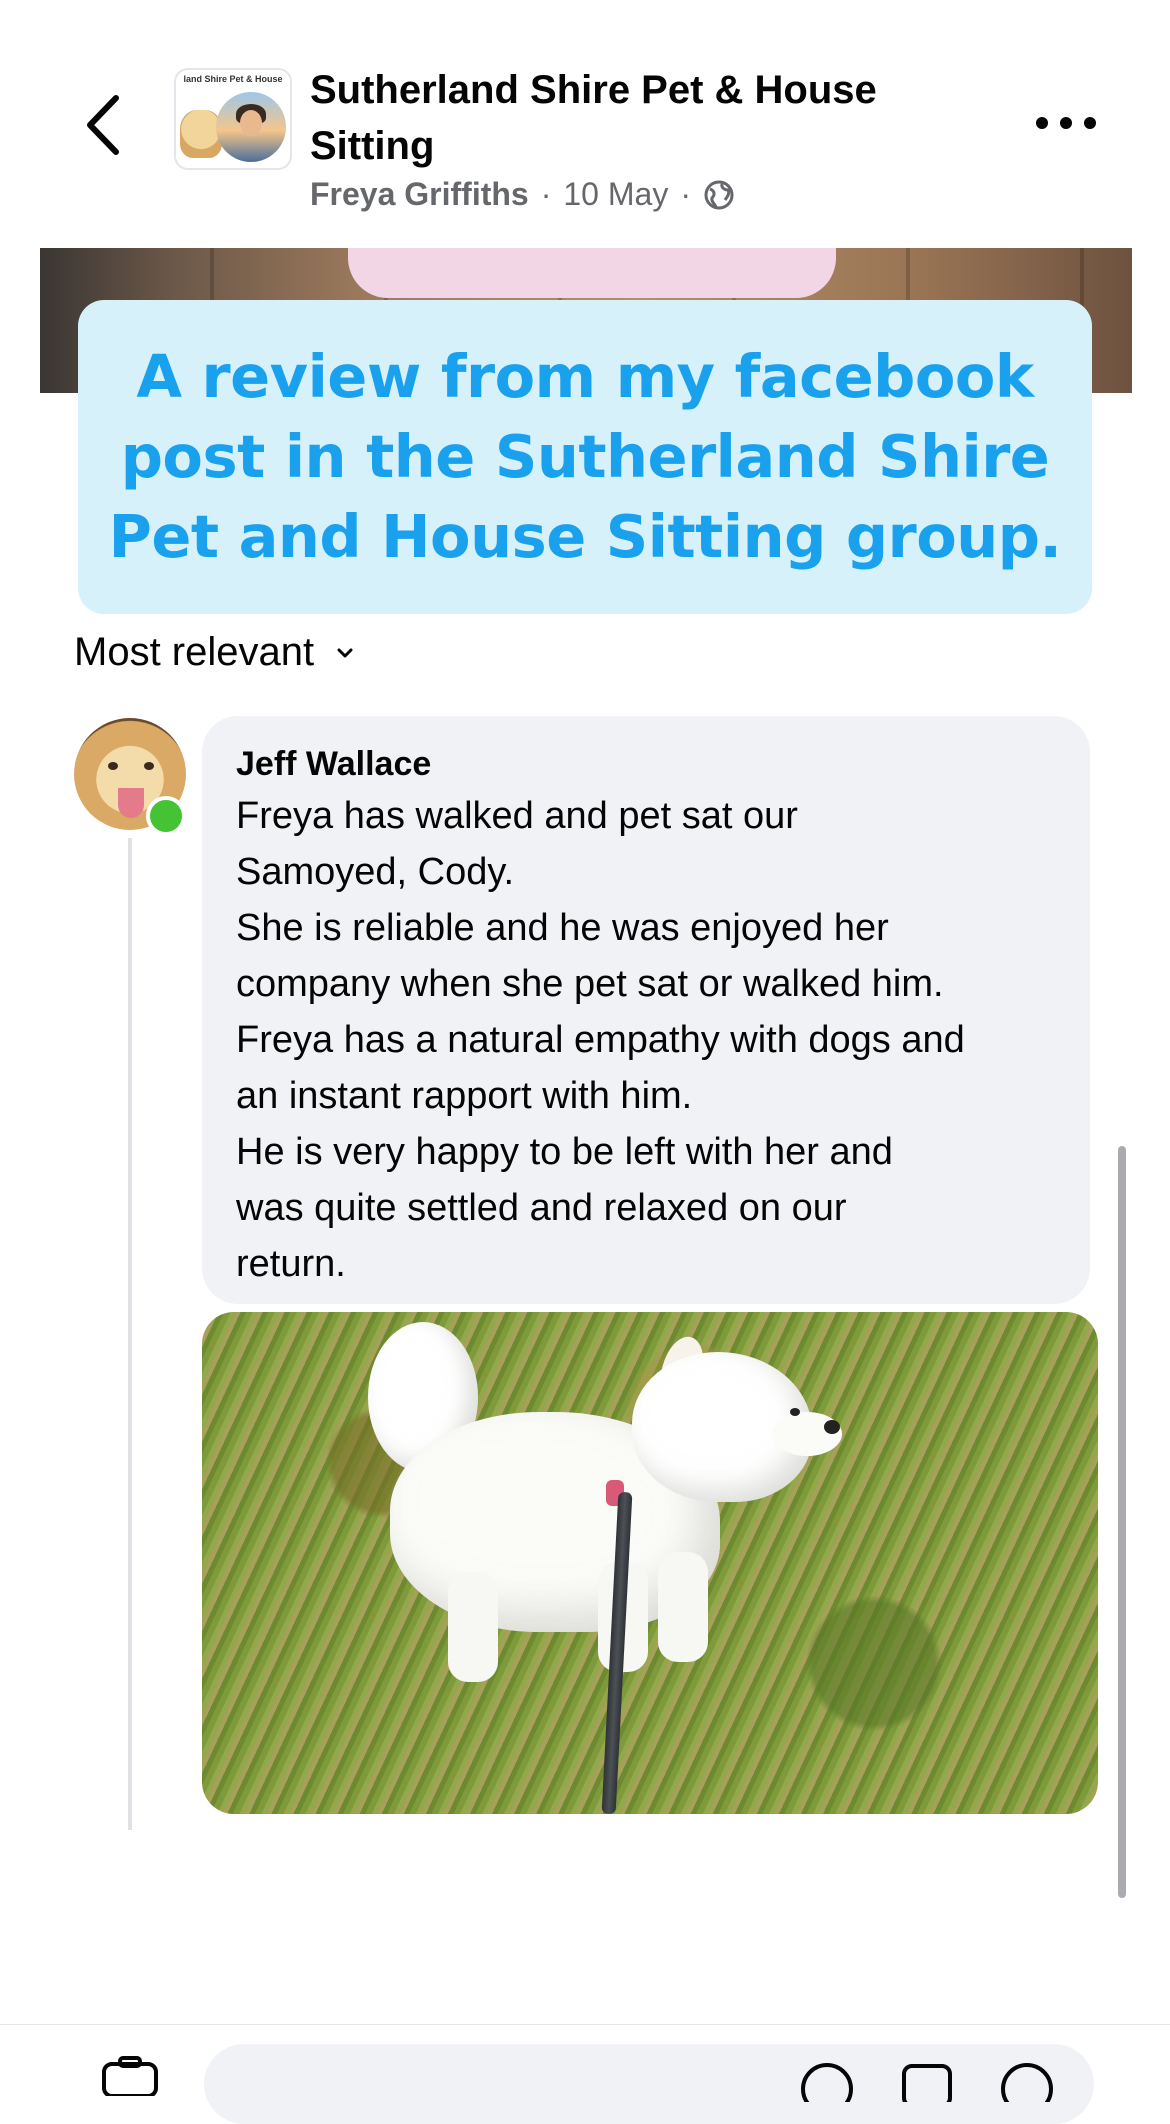  I want to click on group-name-link: Sutherland Shire Pet & House Sitting, so click(630, 118).